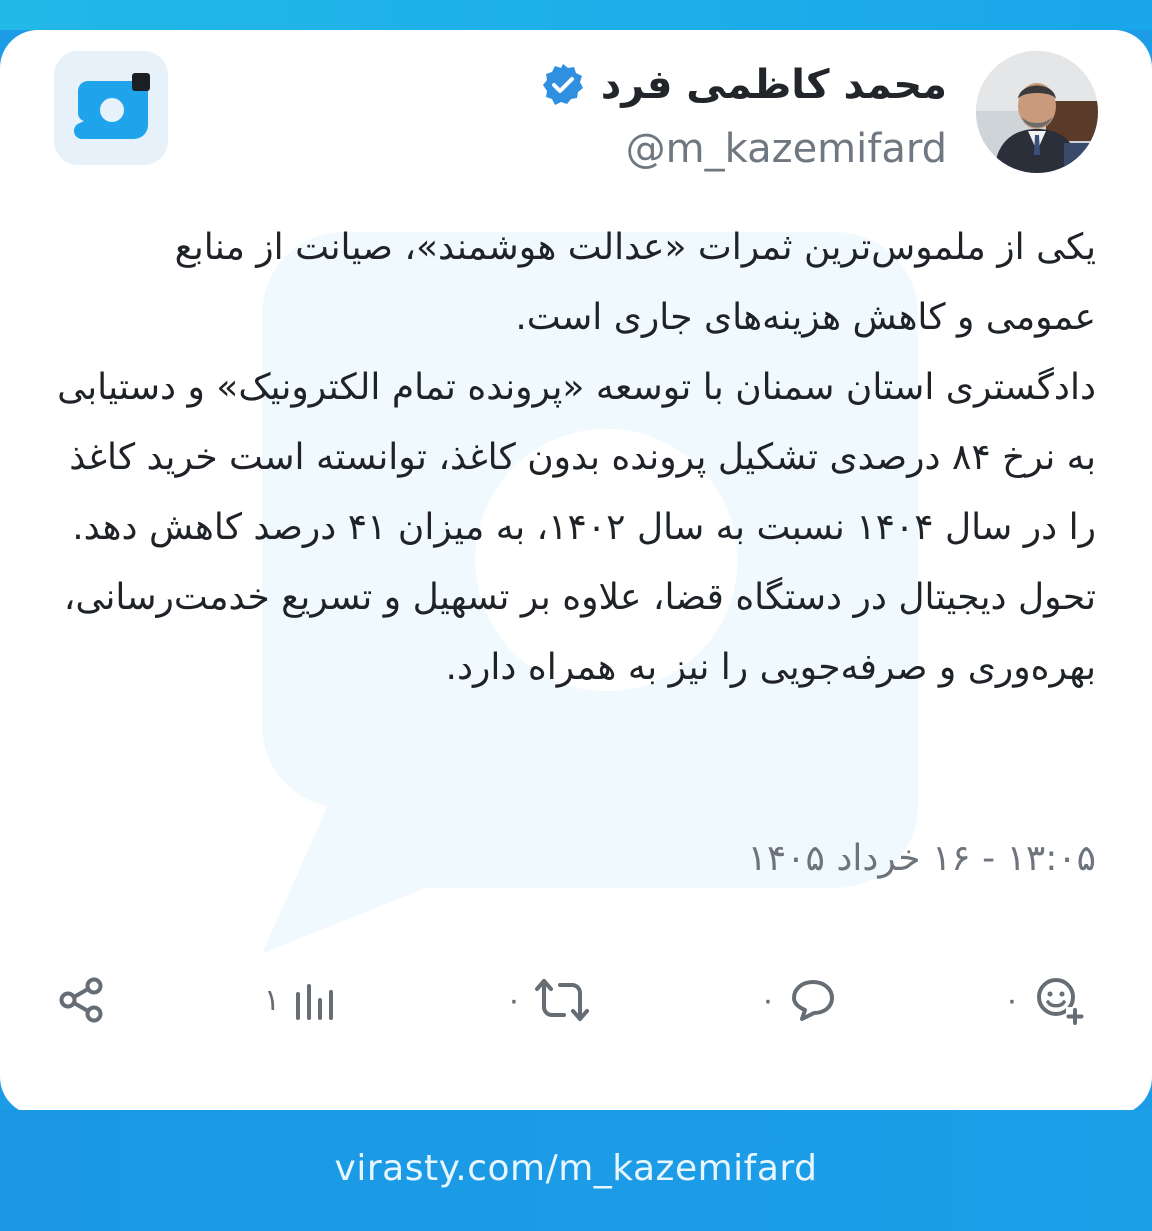 The height and width of the screenshot is (1231, 1152). I want to click on avatar, so click(1037, 112).